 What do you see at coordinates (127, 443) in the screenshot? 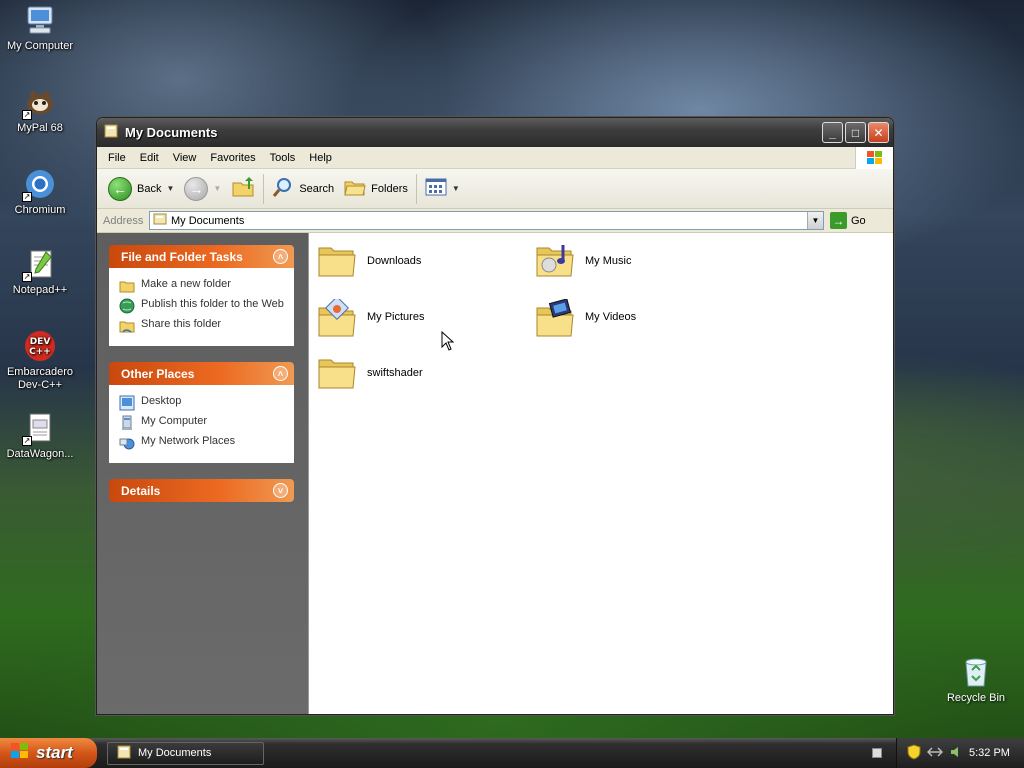
I see `network-icon` at bounding box center [127, 443].